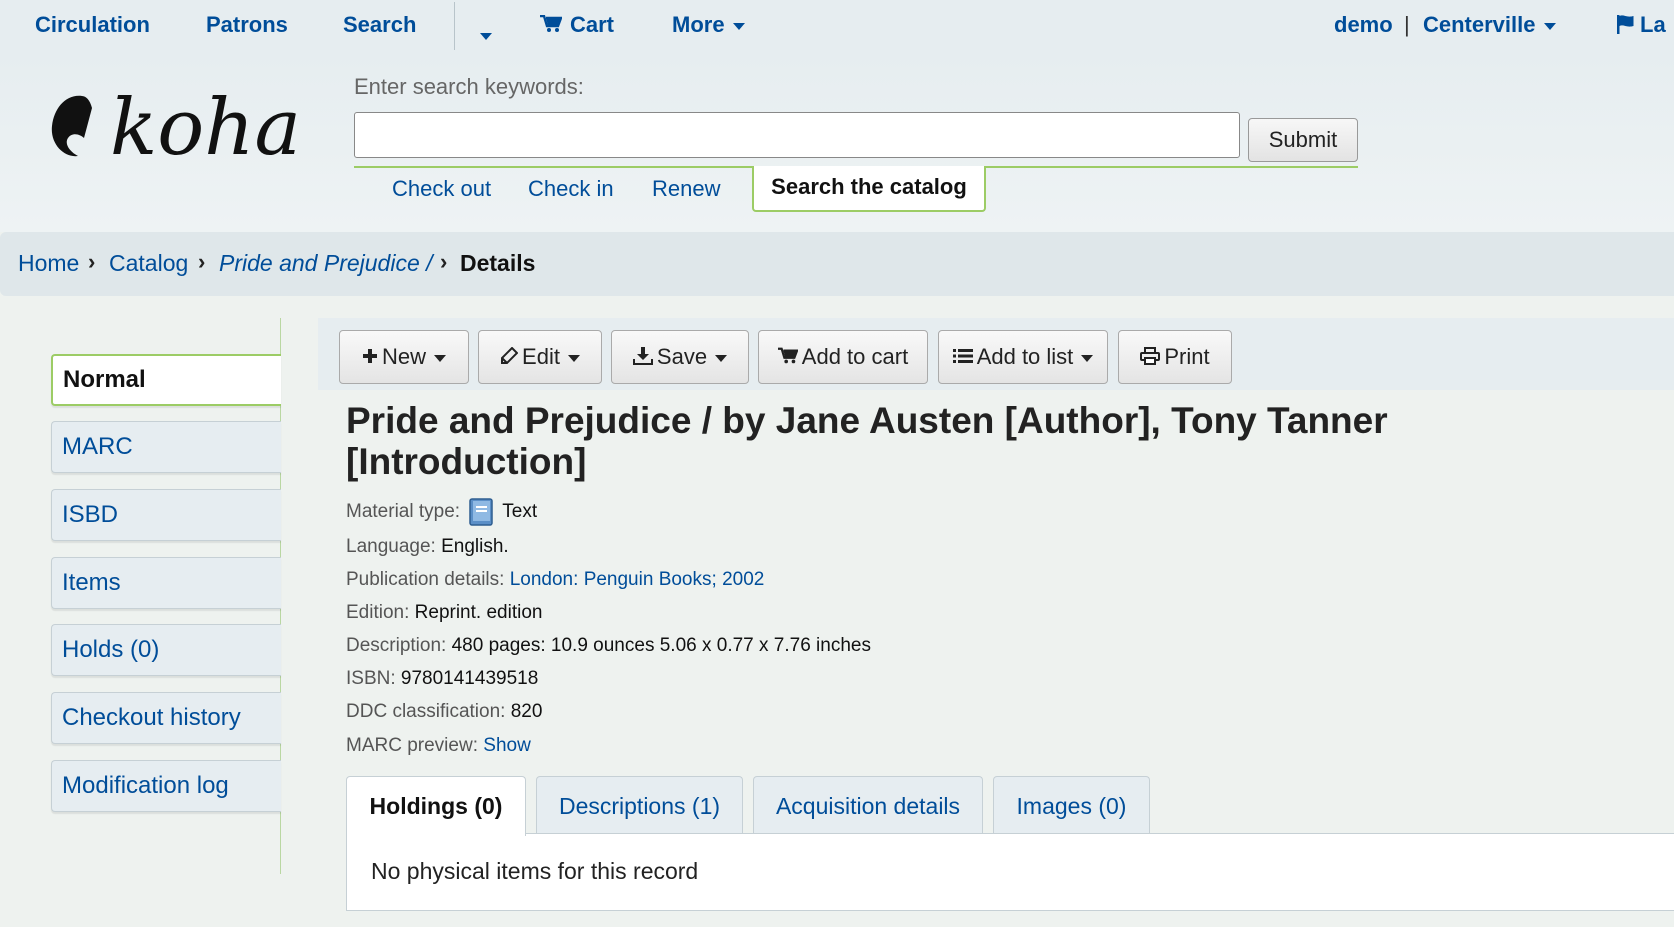 Image resolution: width=1674 pixels, height=927 pixels. Describe the element at coordinates (571, 189) in the screenshot. I see `tab-check-in: Check in` at that location.